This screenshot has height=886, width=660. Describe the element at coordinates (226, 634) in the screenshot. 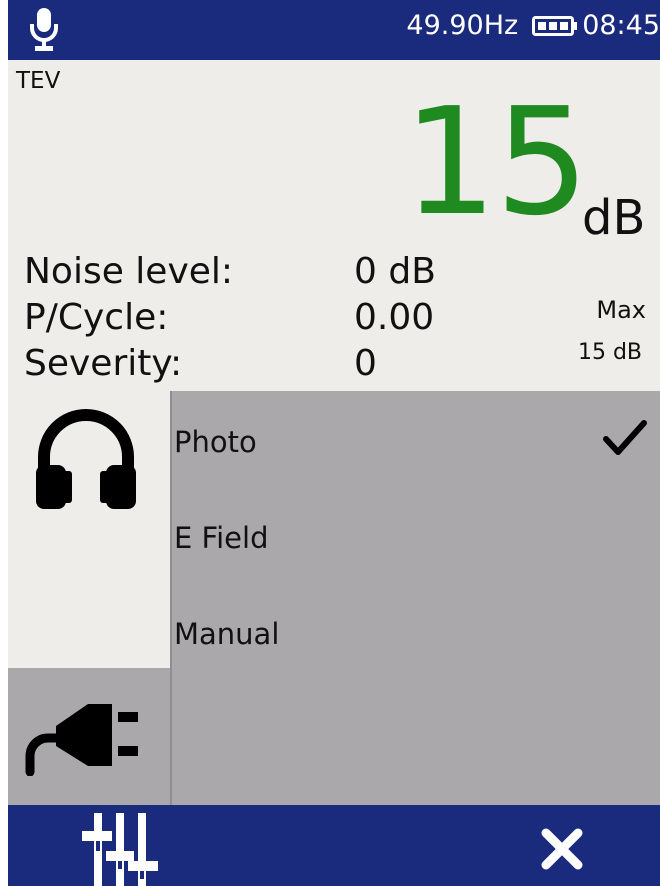

I see `option-manual: Manual` at that location.